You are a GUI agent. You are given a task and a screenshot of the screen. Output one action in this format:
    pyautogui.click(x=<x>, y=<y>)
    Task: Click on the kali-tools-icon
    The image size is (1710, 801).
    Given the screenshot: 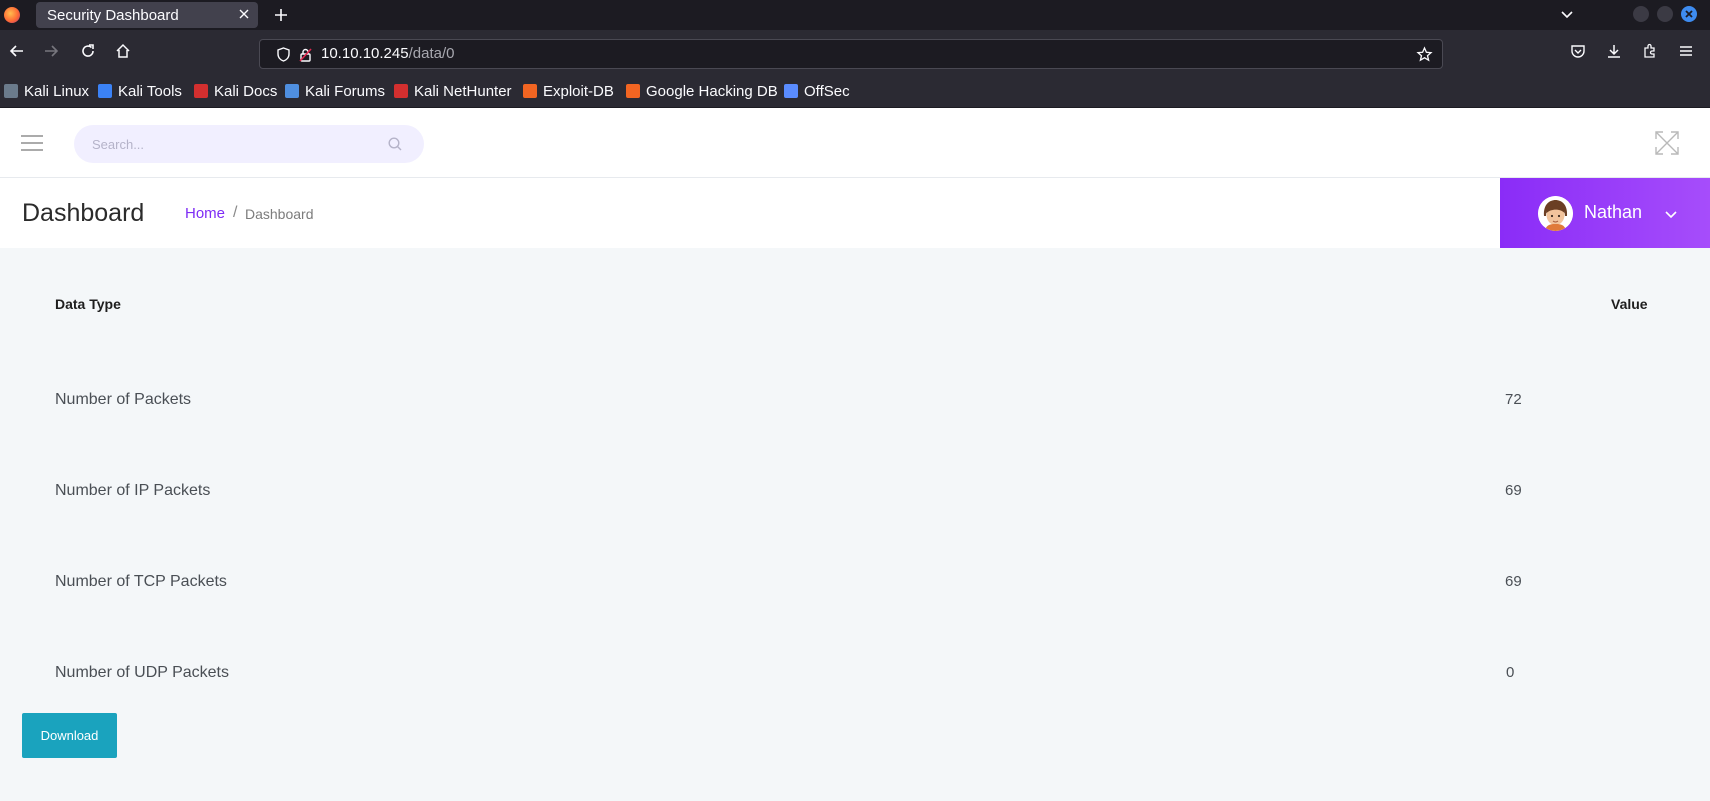 What is the action you would take?
    pyautogui.click(x=105, y=91)
    